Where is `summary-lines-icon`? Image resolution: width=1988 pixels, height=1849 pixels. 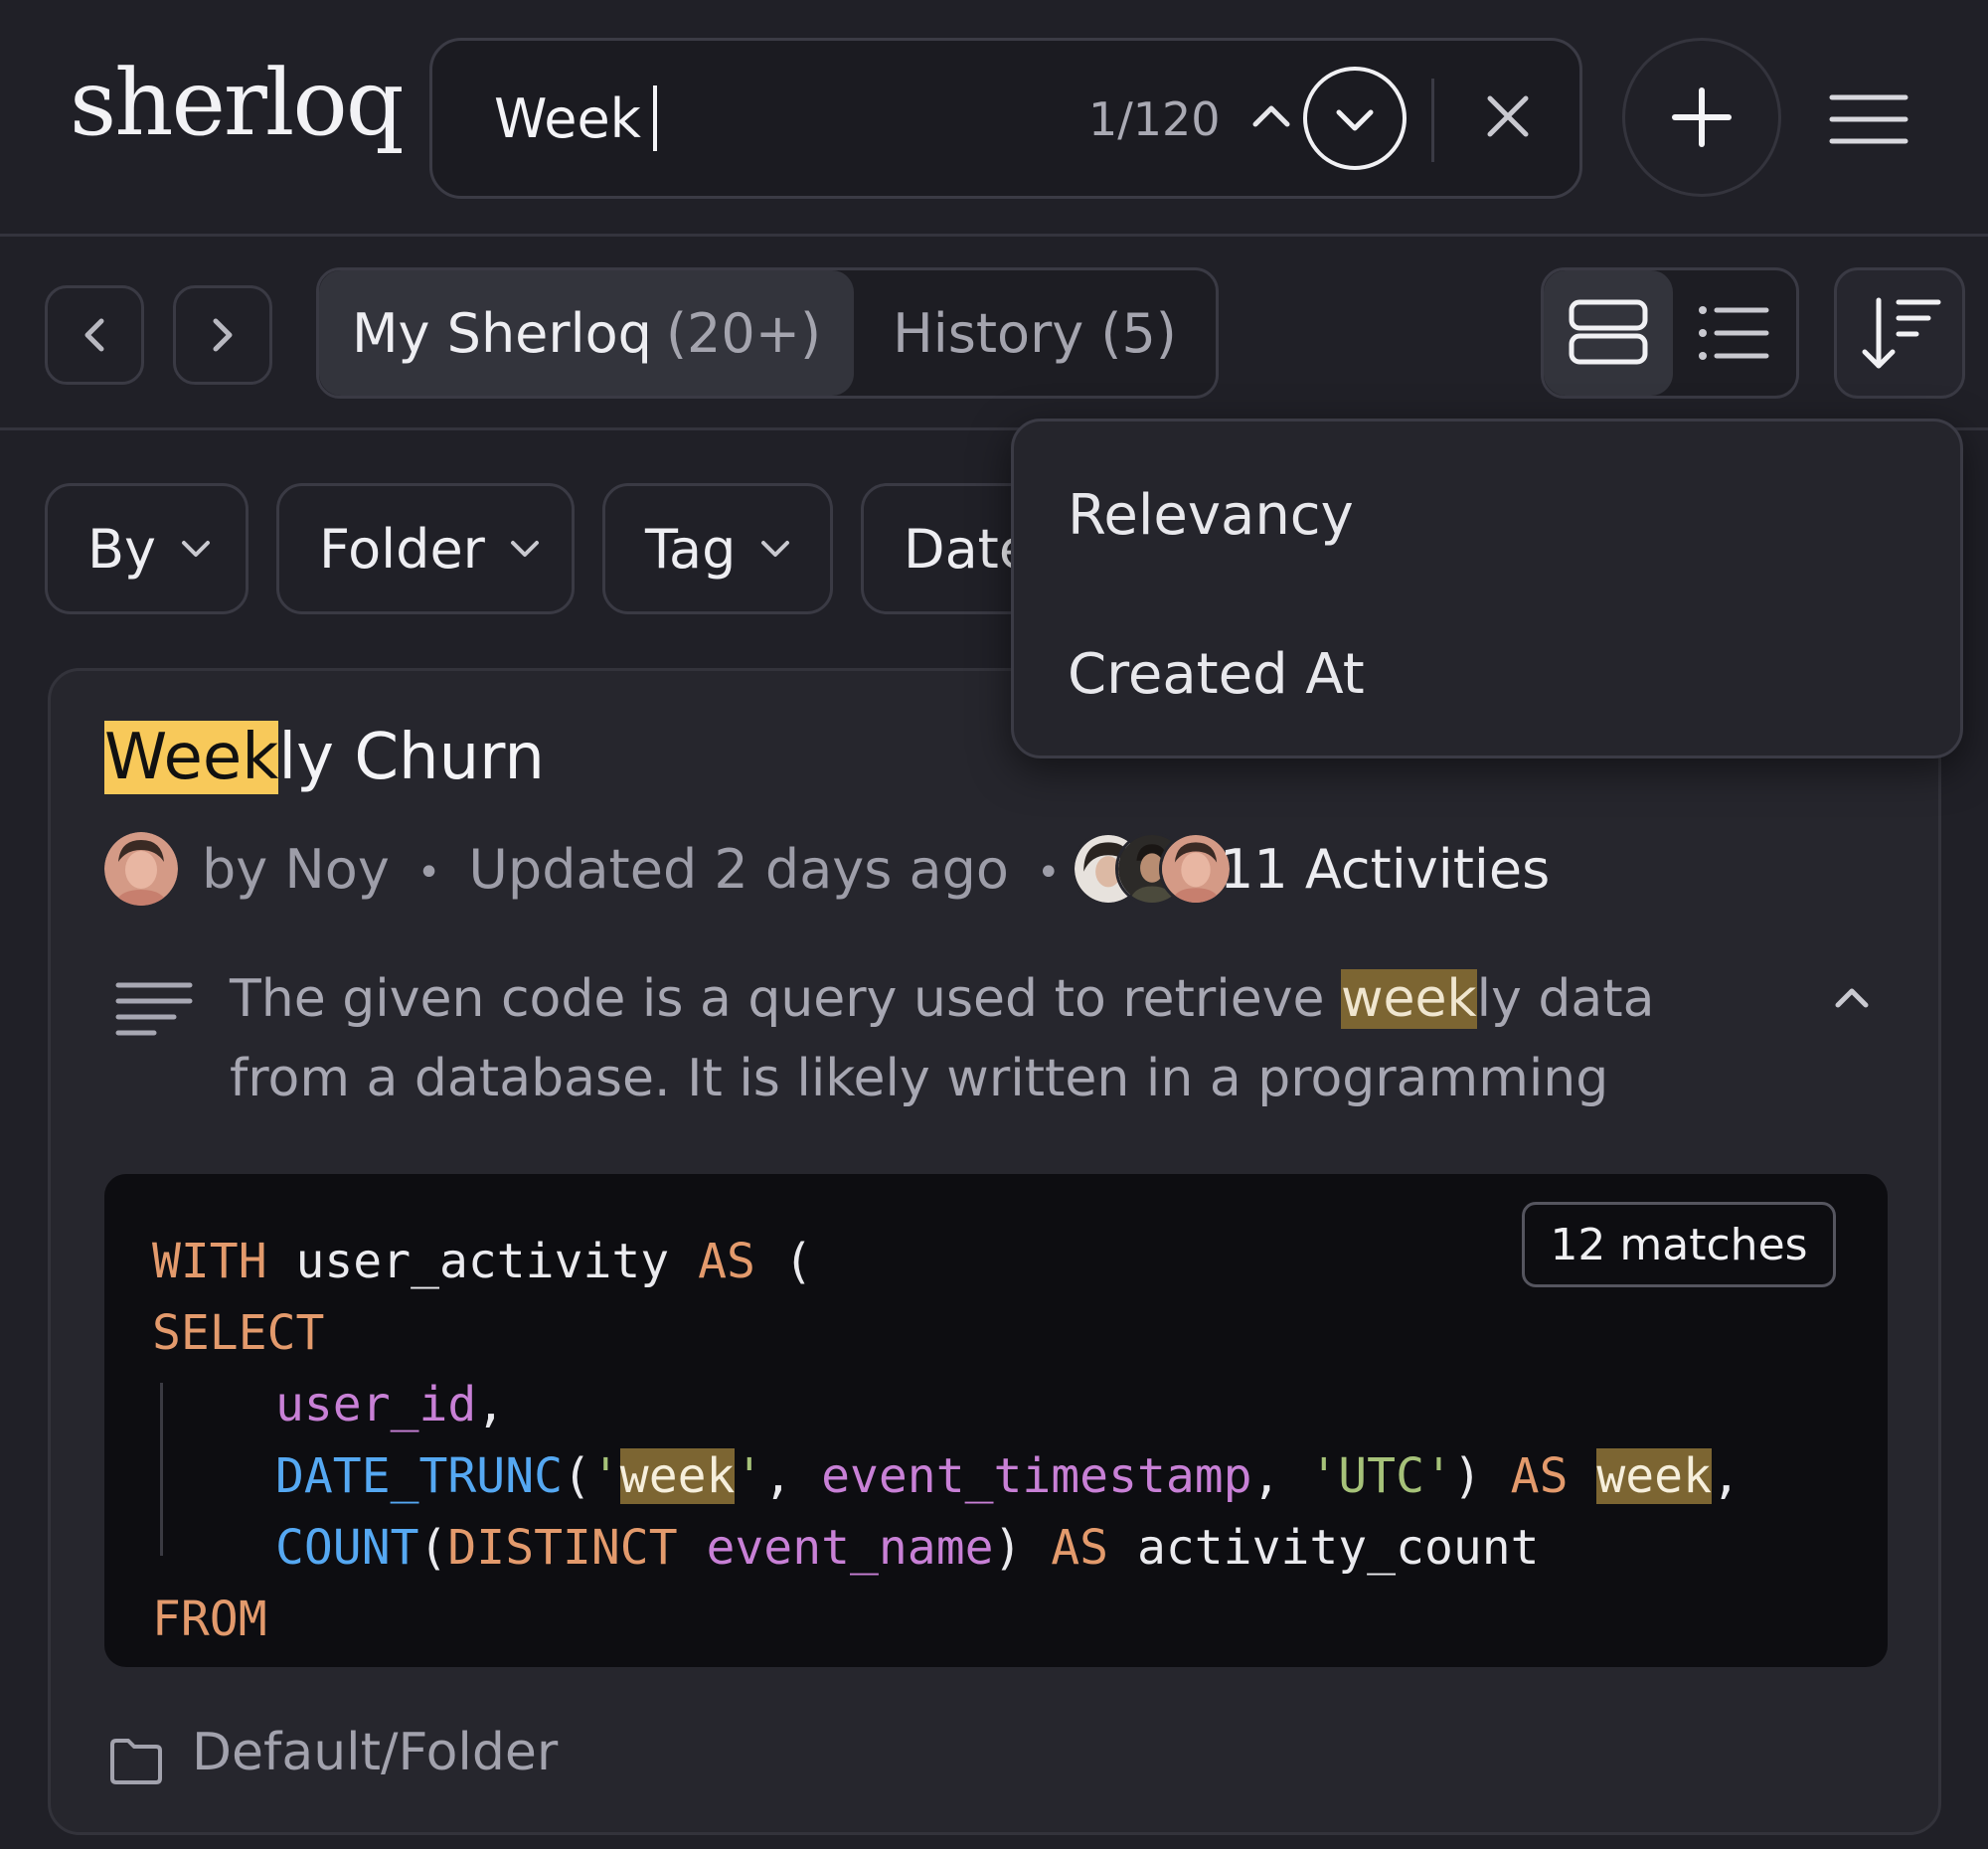
summary-lines-icon is located at coordinates (154, 1009).